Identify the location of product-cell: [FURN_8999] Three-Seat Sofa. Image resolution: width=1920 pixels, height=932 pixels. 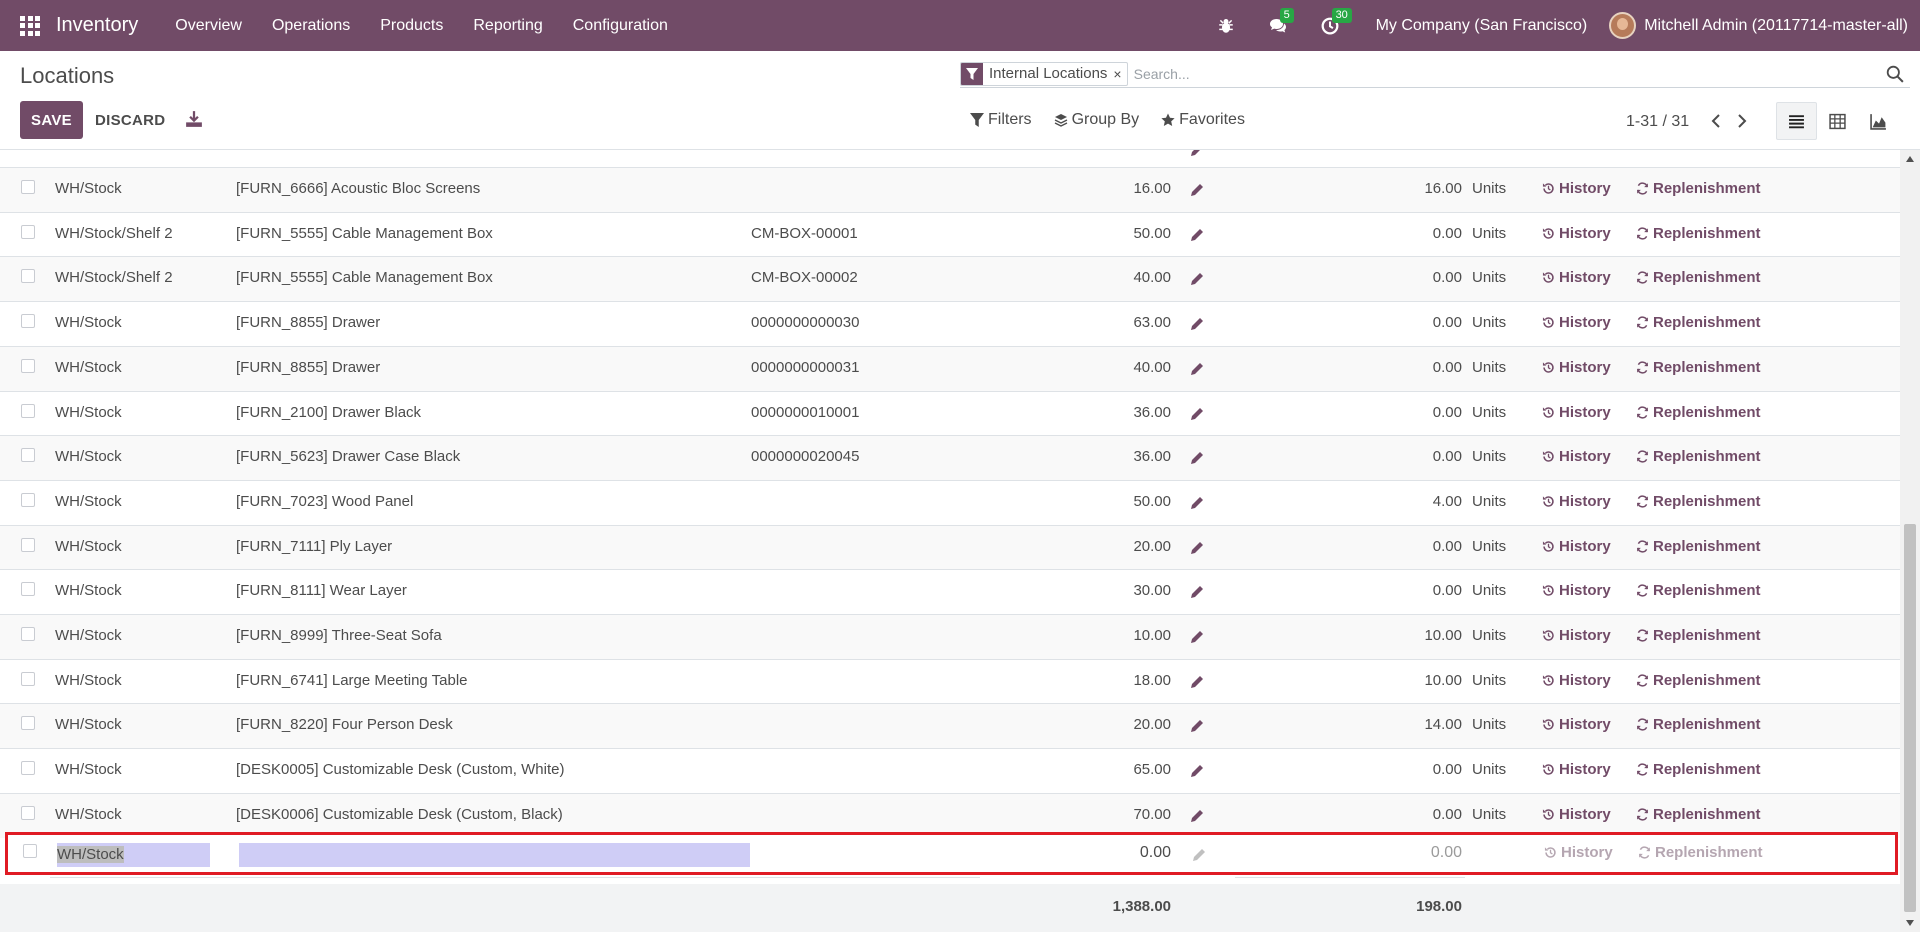
(339, 635).